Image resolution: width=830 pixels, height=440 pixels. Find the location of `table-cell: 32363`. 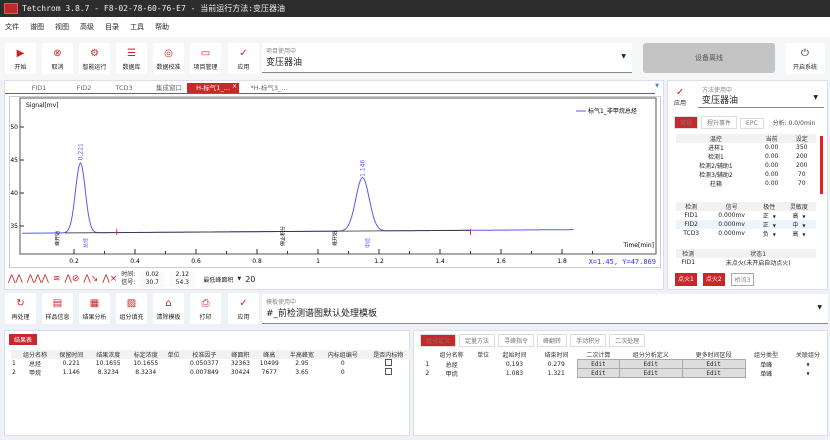

table-cell: 32363 is located at coordinates (240, 363).